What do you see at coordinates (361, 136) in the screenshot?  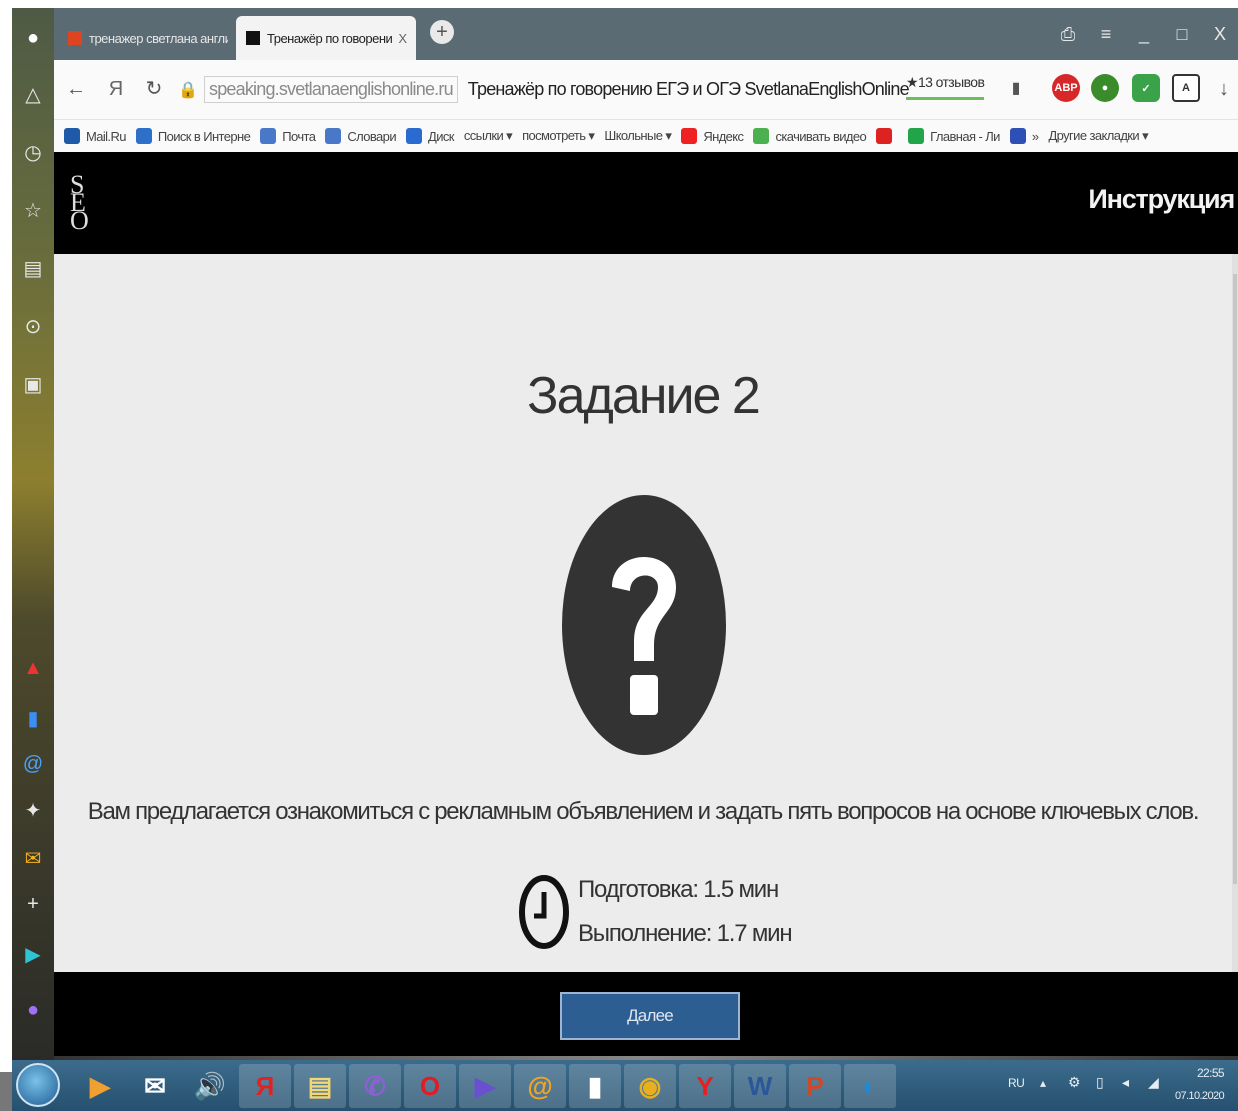 I see `bookmark-item: Словари` at bounding box center [361, 136].